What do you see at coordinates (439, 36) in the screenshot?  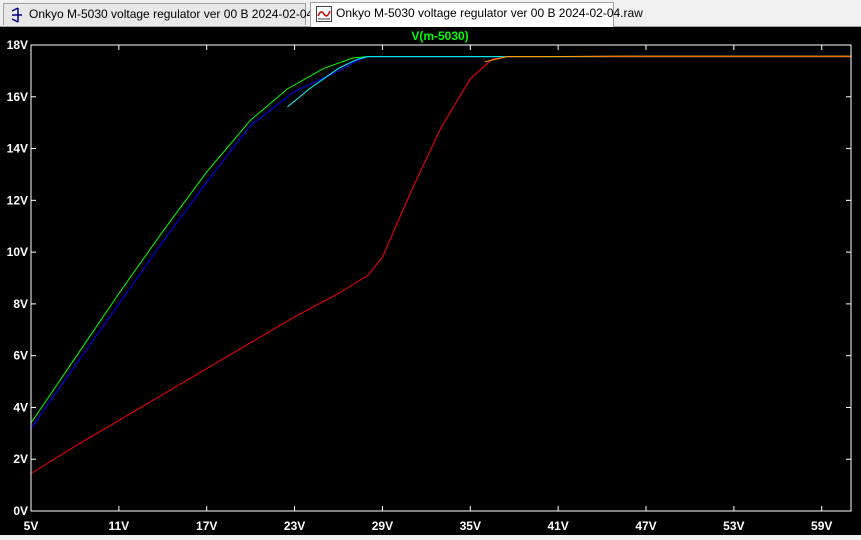 I see `chart-title: V(m-5030)` at bounding box center [439, 36].